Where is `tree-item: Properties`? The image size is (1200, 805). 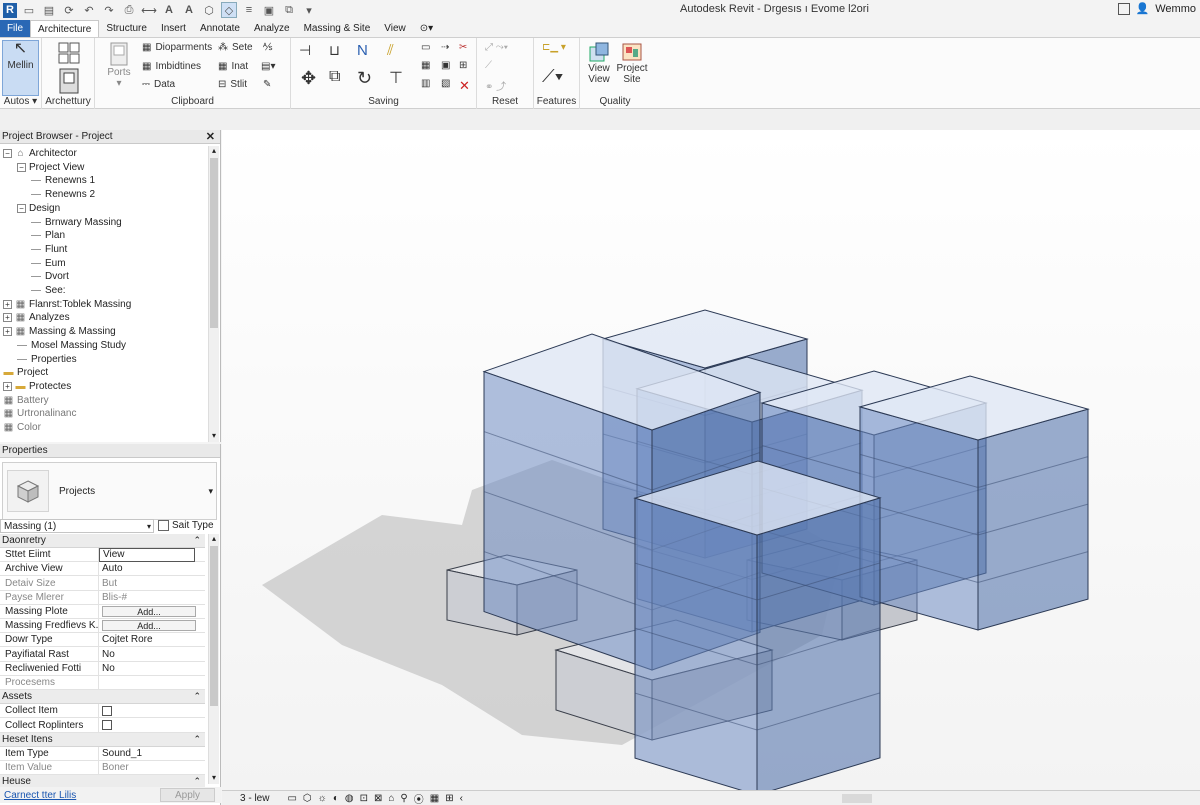 tree-item: Properties is located at coordinates (47, 359).